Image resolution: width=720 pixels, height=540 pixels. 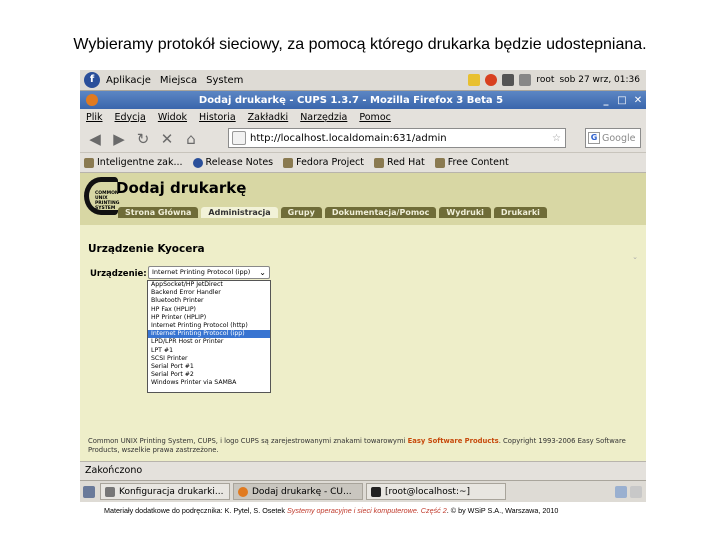 I want to click on bookmark-star-icon: ☆, so click(x=556, y=138).